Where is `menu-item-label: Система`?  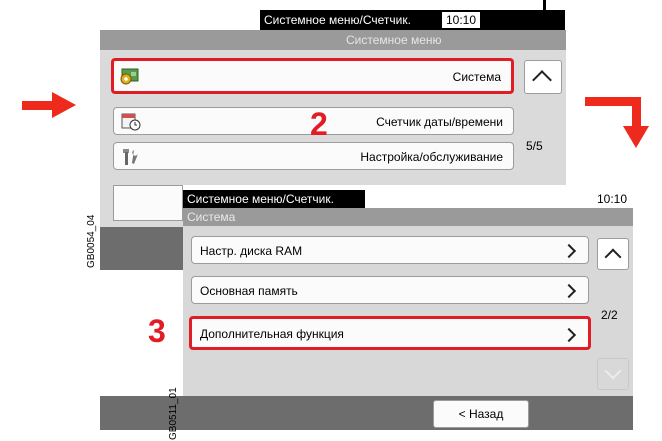
menu-item-label: Система is located at coordinates (476, 77).